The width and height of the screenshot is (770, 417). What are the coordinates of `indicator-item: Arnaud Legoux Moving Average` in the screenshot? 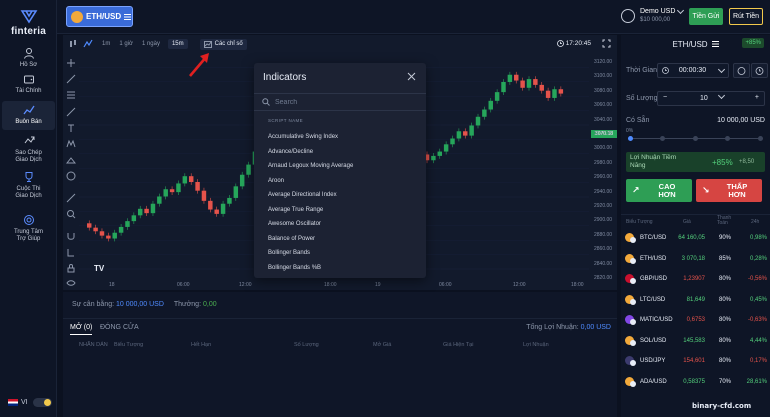 It's located at (340, 166).